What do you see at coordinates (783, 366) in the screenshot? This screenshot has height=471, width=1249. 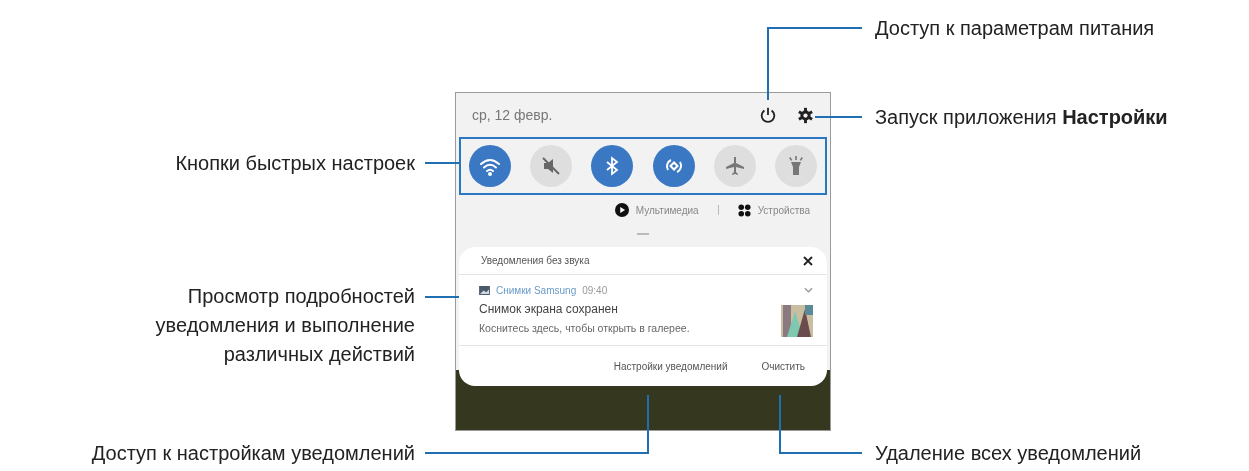 I see `clear-button: Очистить` at bounding box center [783, 366].